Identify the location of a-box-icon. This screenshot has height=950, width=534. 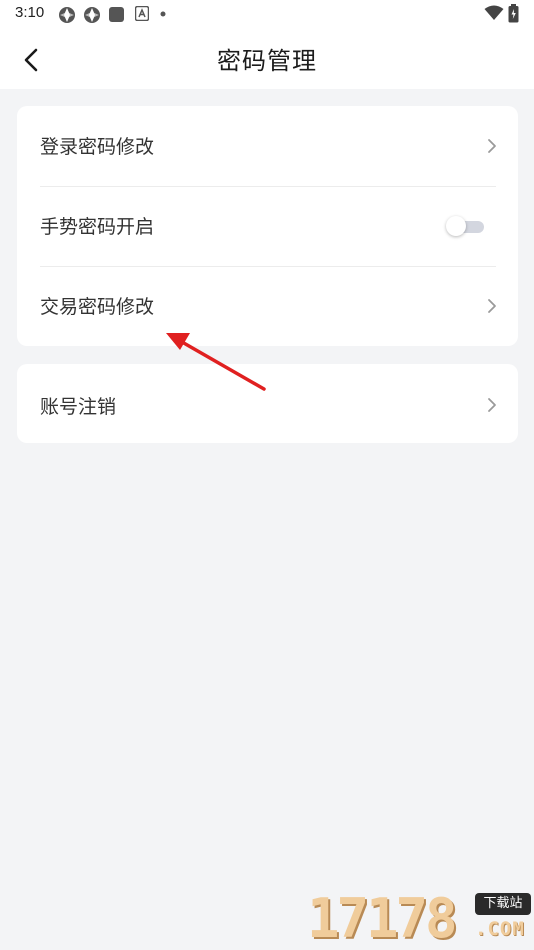
(142, 13).